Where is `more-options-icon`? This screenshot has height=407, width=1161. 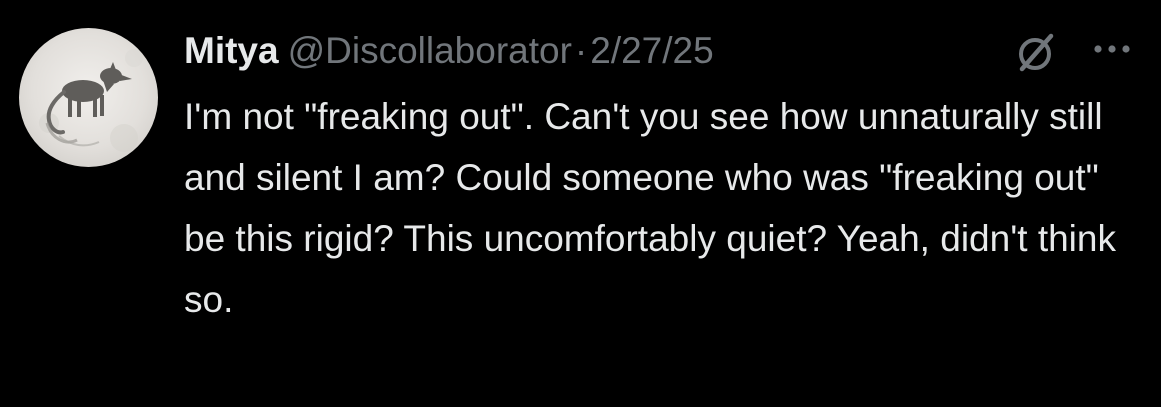 more-options-icon is located at coordinates (1112, 49).